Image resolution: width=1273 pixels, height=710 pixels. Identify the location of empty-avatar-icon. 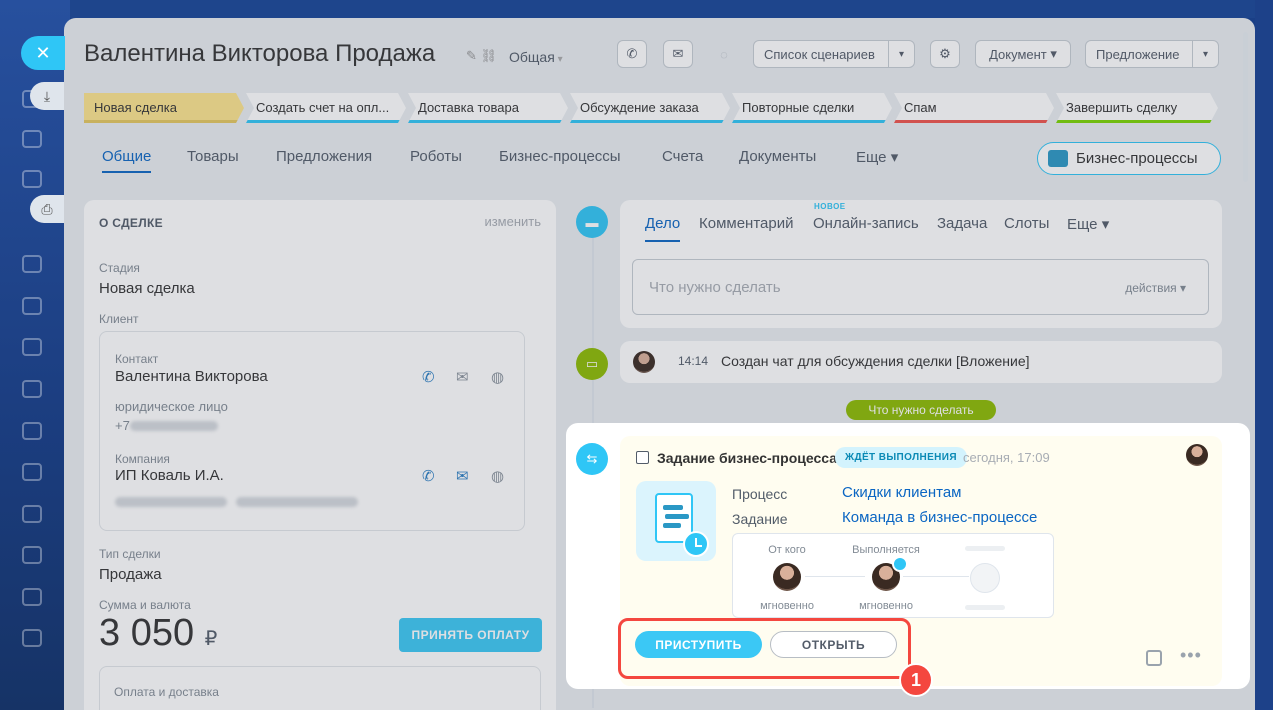
(985, 578).